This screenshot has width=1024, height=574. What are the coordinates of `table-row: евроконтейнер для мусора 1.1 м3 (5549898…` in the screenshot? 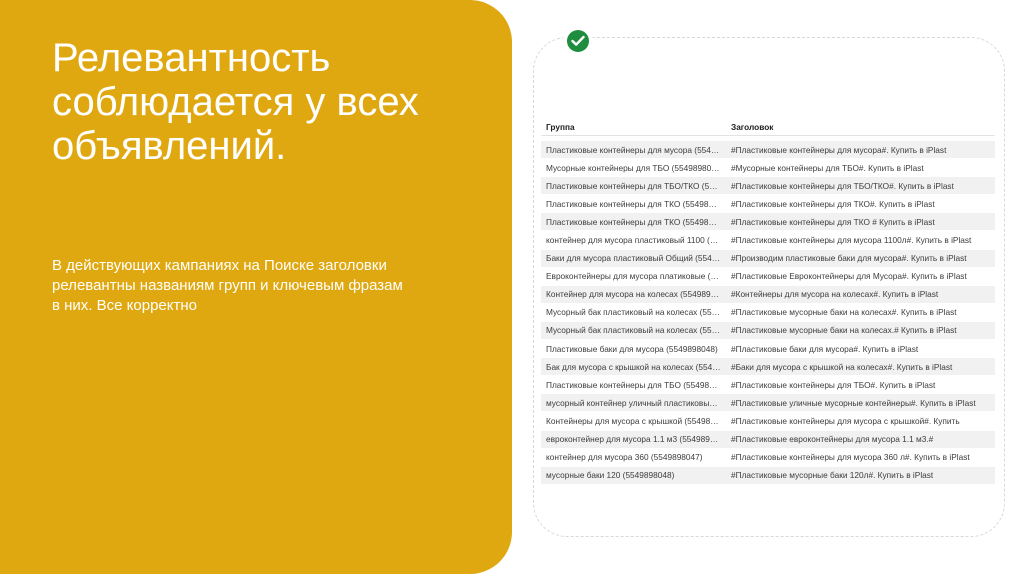 It's located at (768, 439).